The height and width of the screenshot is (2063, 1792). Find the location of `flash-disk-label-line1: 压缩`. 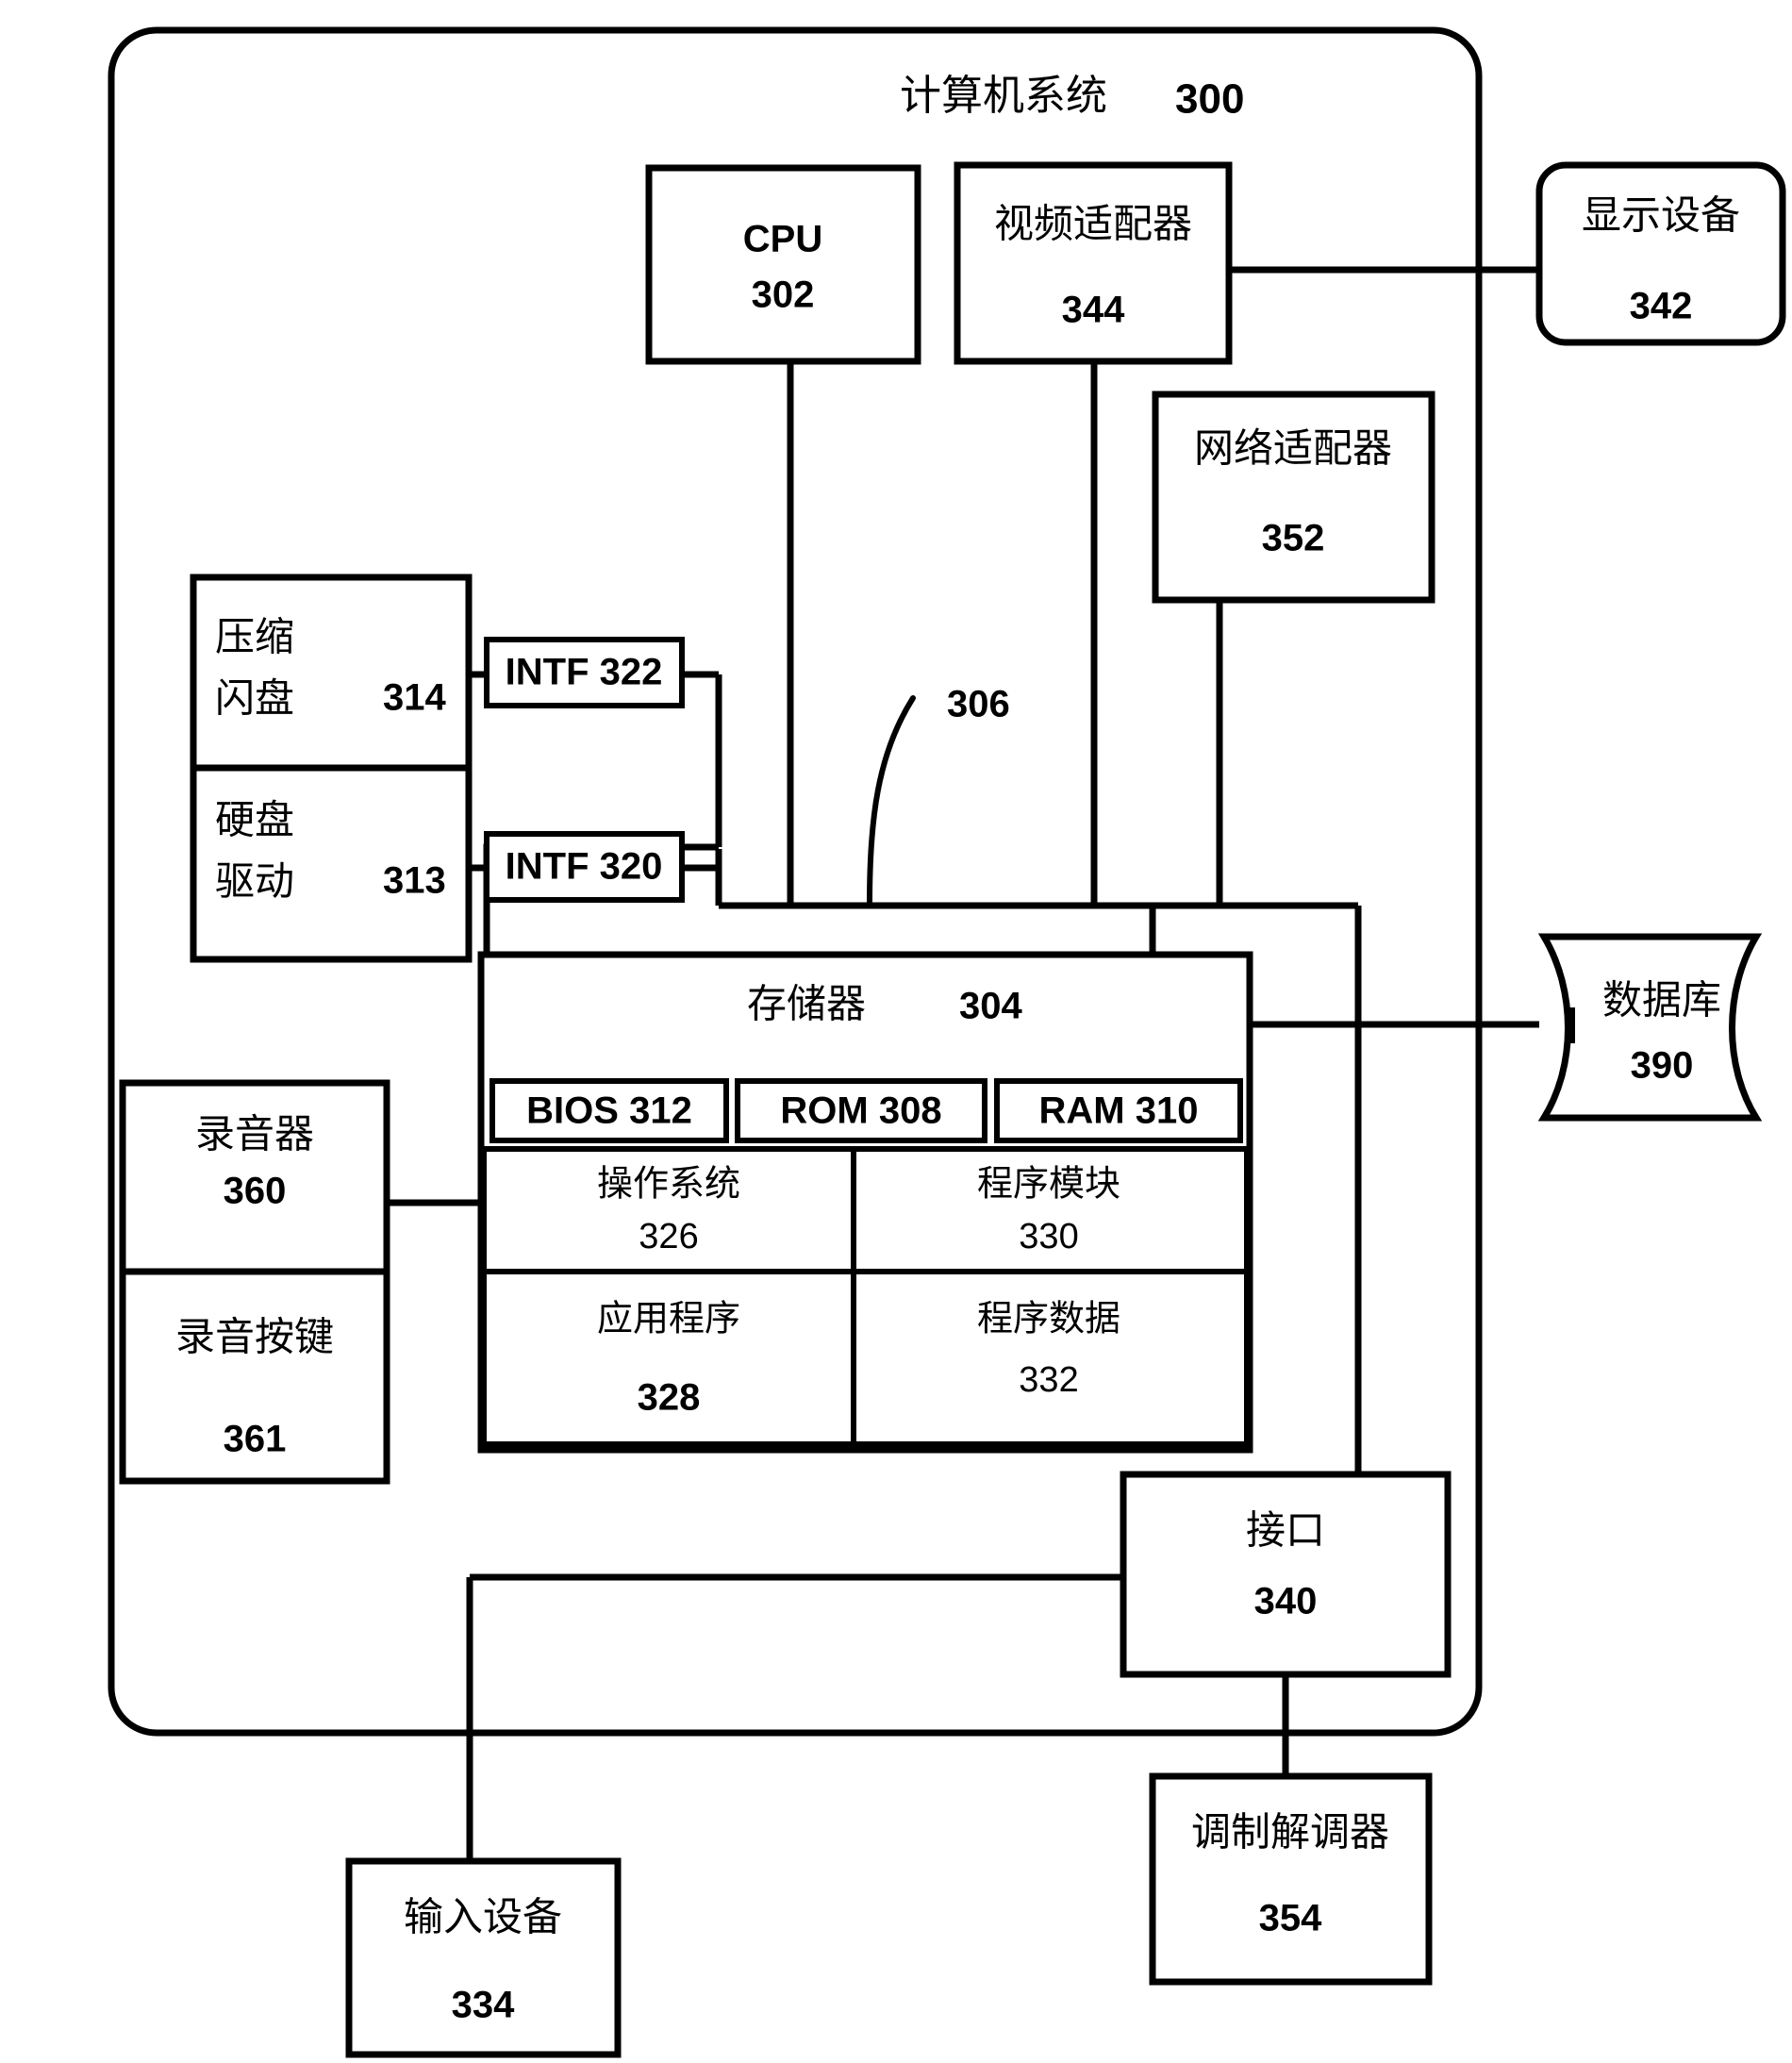

flash-disk-label-line1: 压缩 is located at coordinates (255, 637).